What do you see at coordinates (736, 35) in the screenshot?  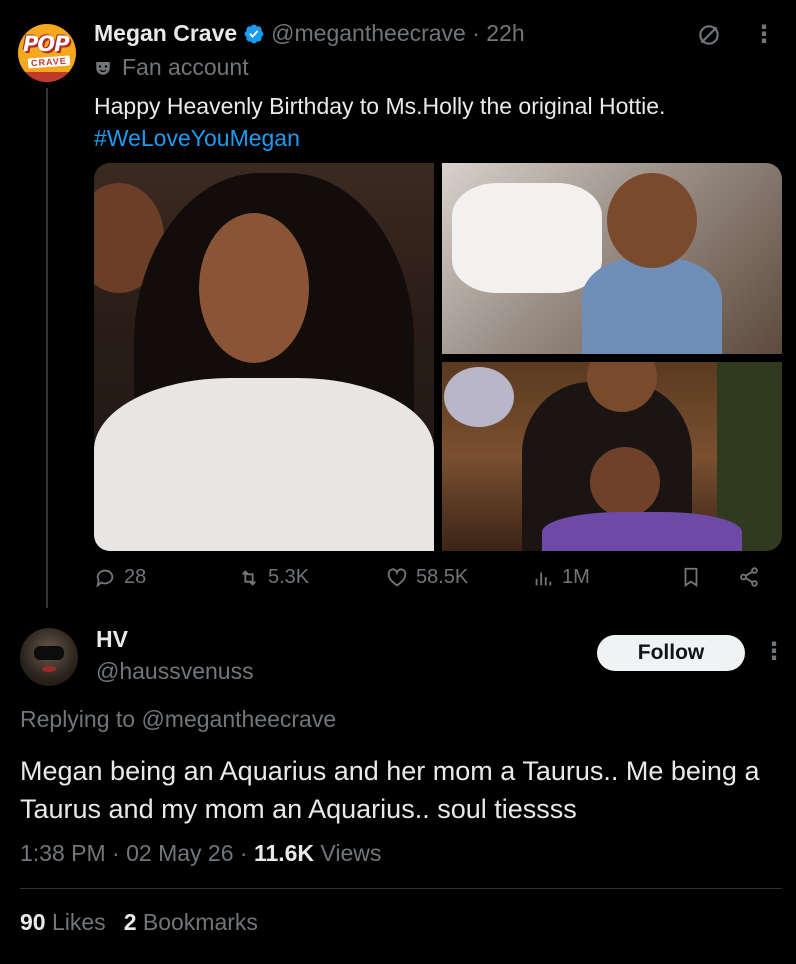 I see `post-header-icons: ⋮` at bounding box center [736, 35].